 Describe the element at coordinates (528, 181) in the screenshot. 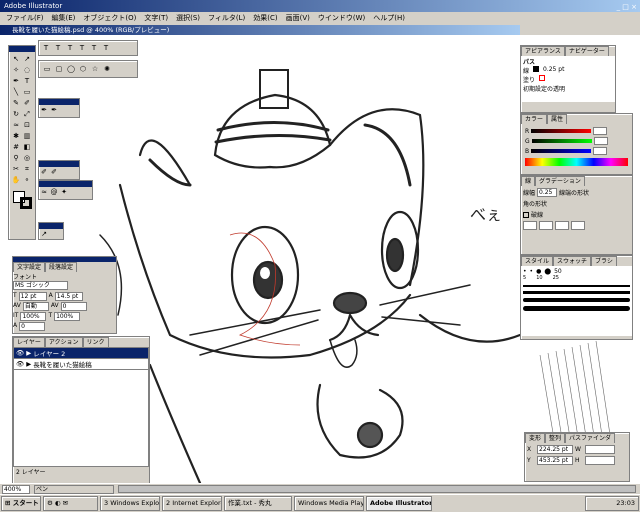

I see `tab-stroke: 線` at that location.